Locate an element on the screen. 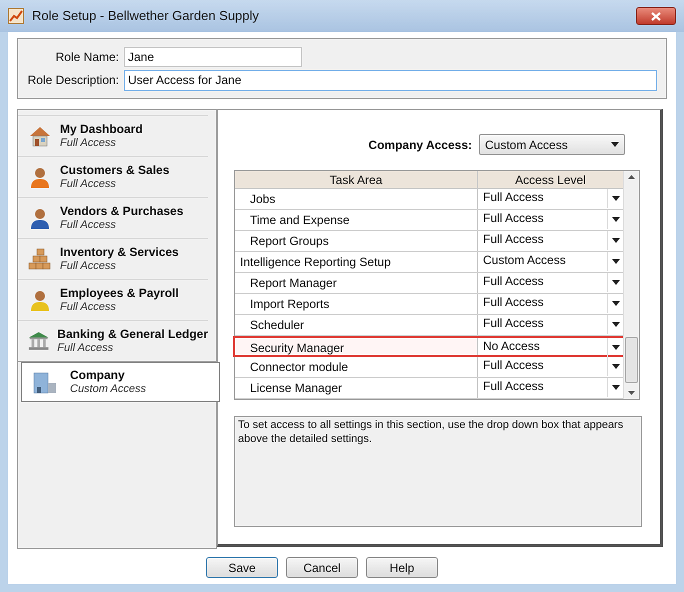  table-row: Import Reports Full Access is located at coordinates (429, 304).